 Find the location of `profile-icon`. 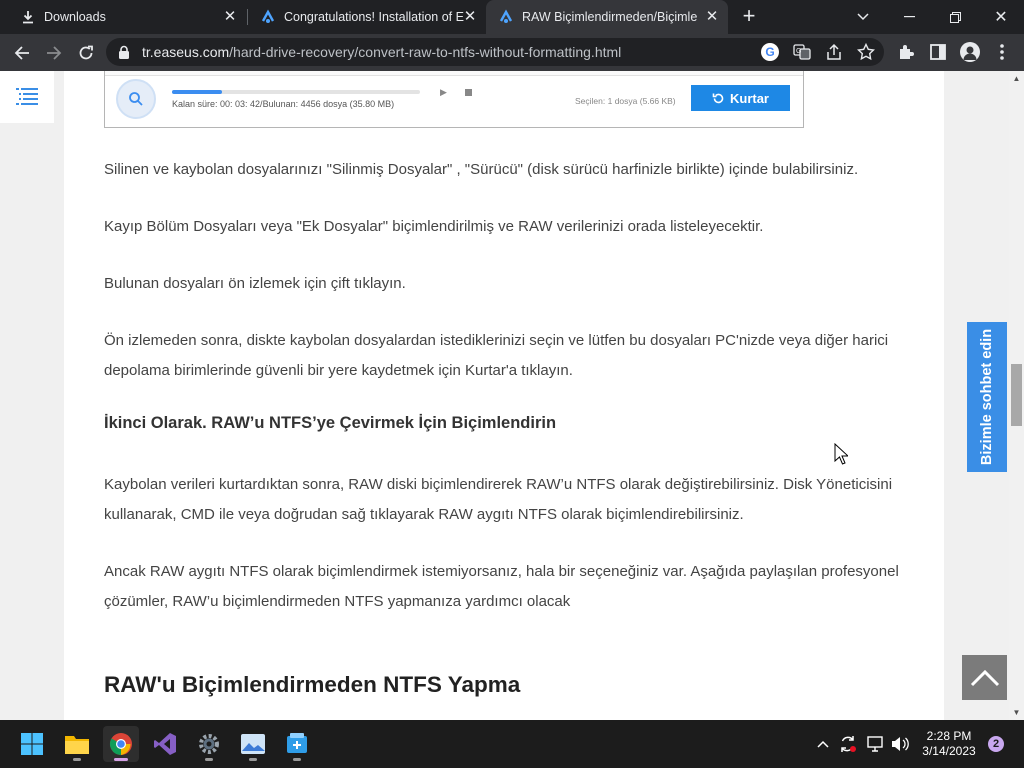

profile-icon is located at coordinates (970, 52).